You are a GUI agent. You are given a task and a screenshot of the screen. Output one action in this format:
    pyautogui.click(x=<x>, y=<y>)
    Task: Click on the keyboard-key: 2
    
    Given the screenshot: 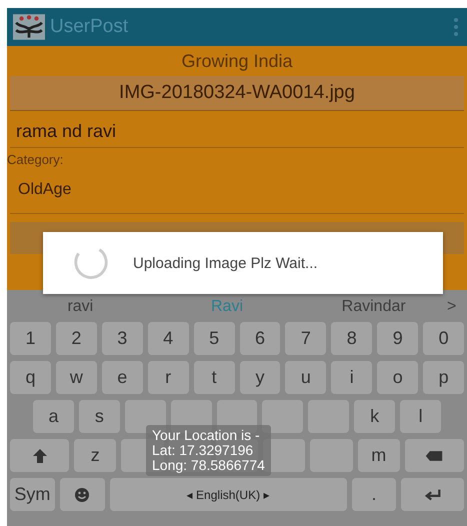 What is the action you would take?
    pyautogui.click(x=76, y=338)
    